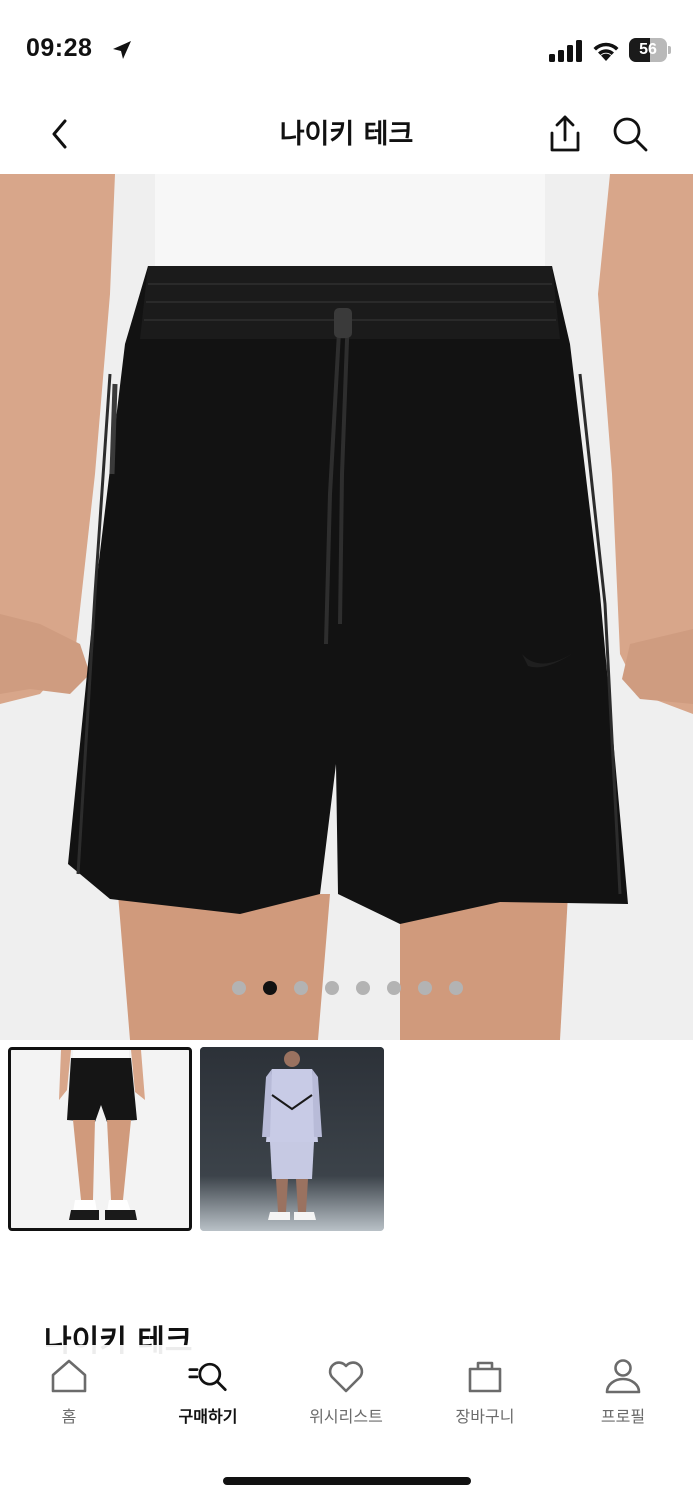 Image resolution: width=693 pixels, height=1500 pixels. I want to click on tab-profile-label: 프로필, so click(623, 1416).